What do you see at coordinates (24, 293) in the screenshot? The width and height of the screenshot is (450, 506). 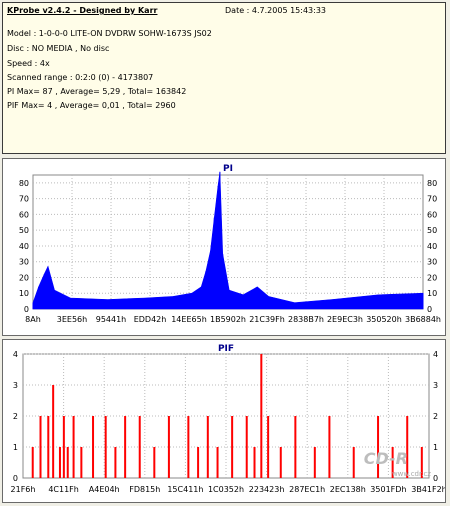 I see `pi-y-tick-left: 10` at bounding box center [24, 293].